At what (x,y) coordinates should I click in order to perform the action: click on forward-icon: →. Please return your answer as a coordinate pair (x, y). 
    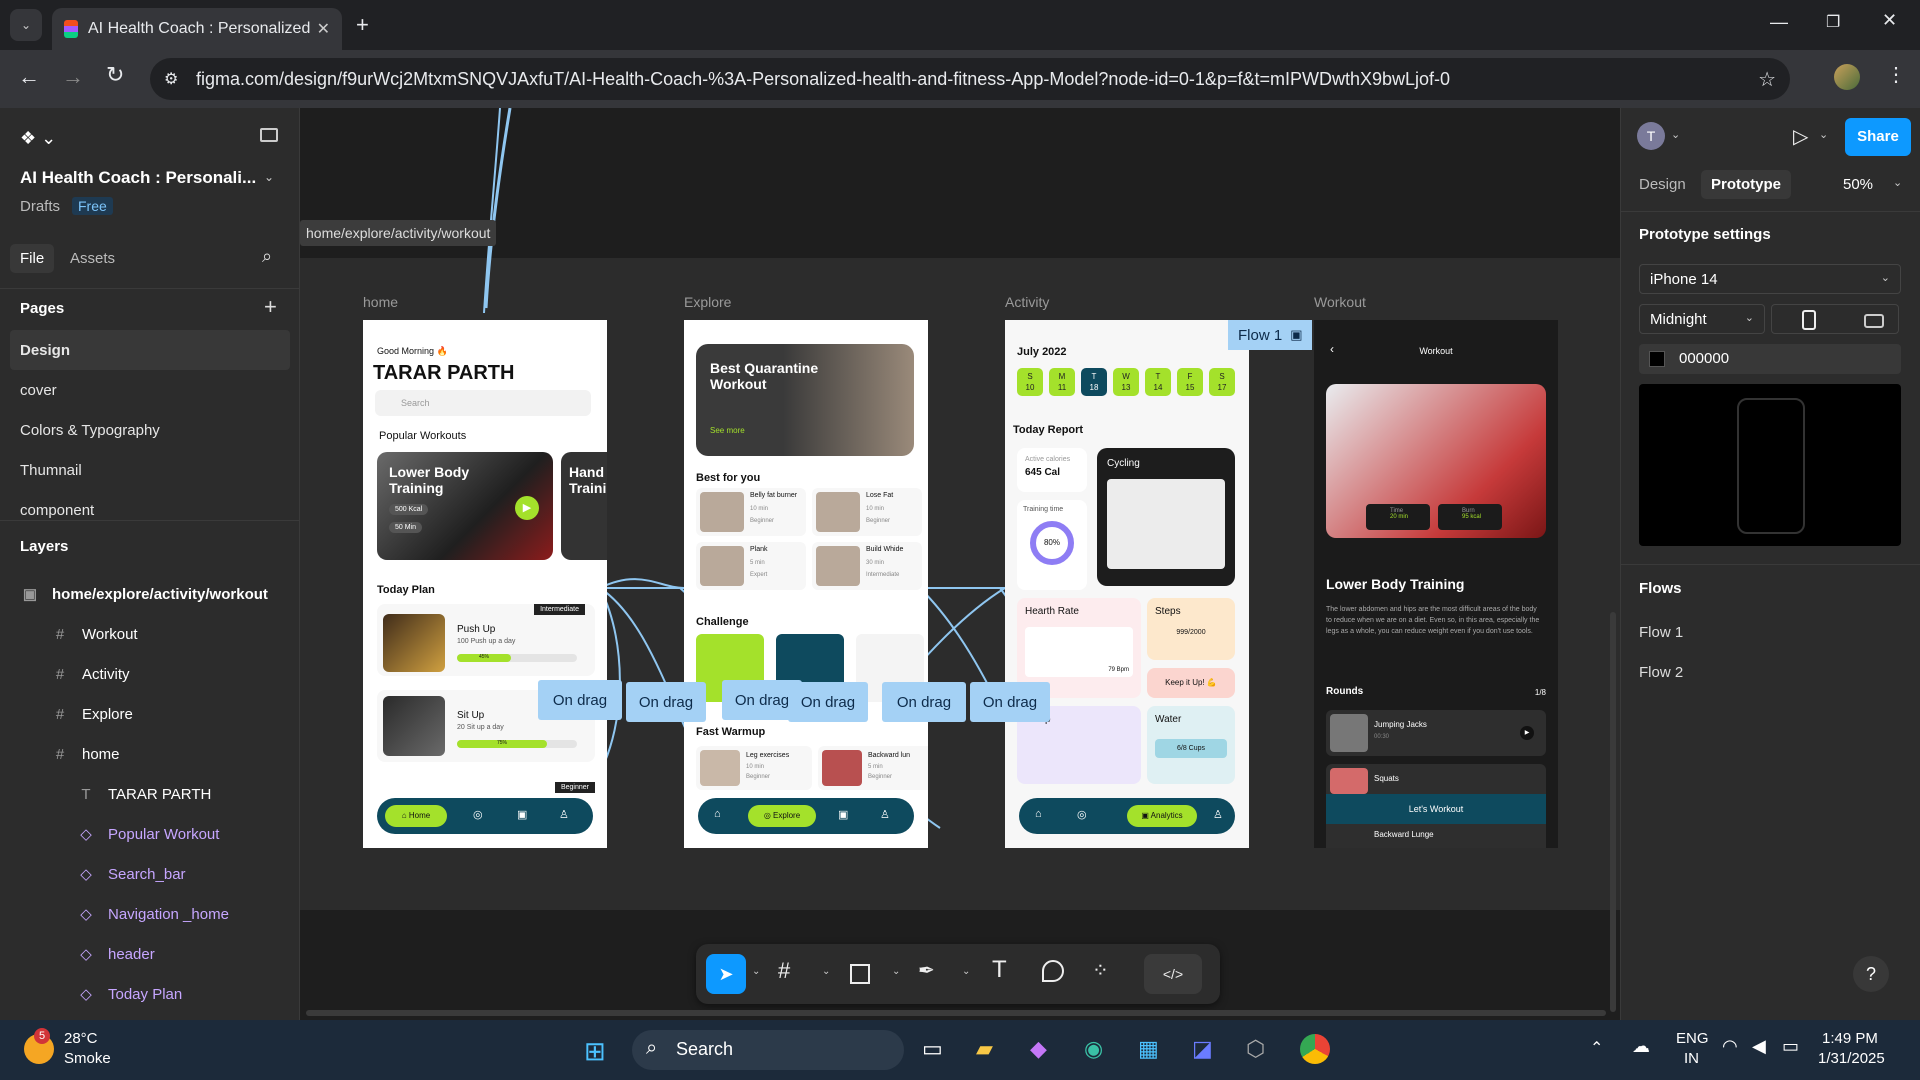
    Looking at the image, I should click on (73, 77).